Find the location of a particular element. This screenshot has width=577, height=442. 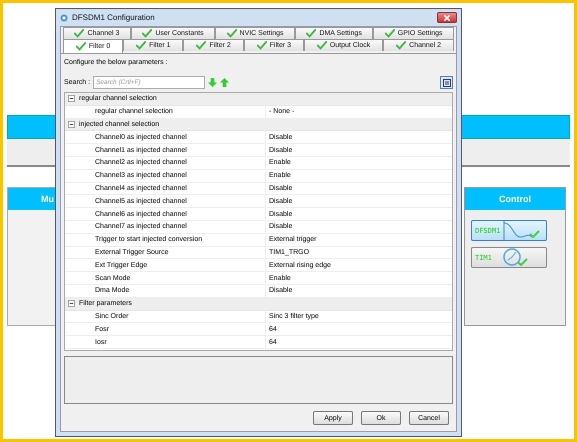

panel-header: Control is located at coordinates (515, 199).